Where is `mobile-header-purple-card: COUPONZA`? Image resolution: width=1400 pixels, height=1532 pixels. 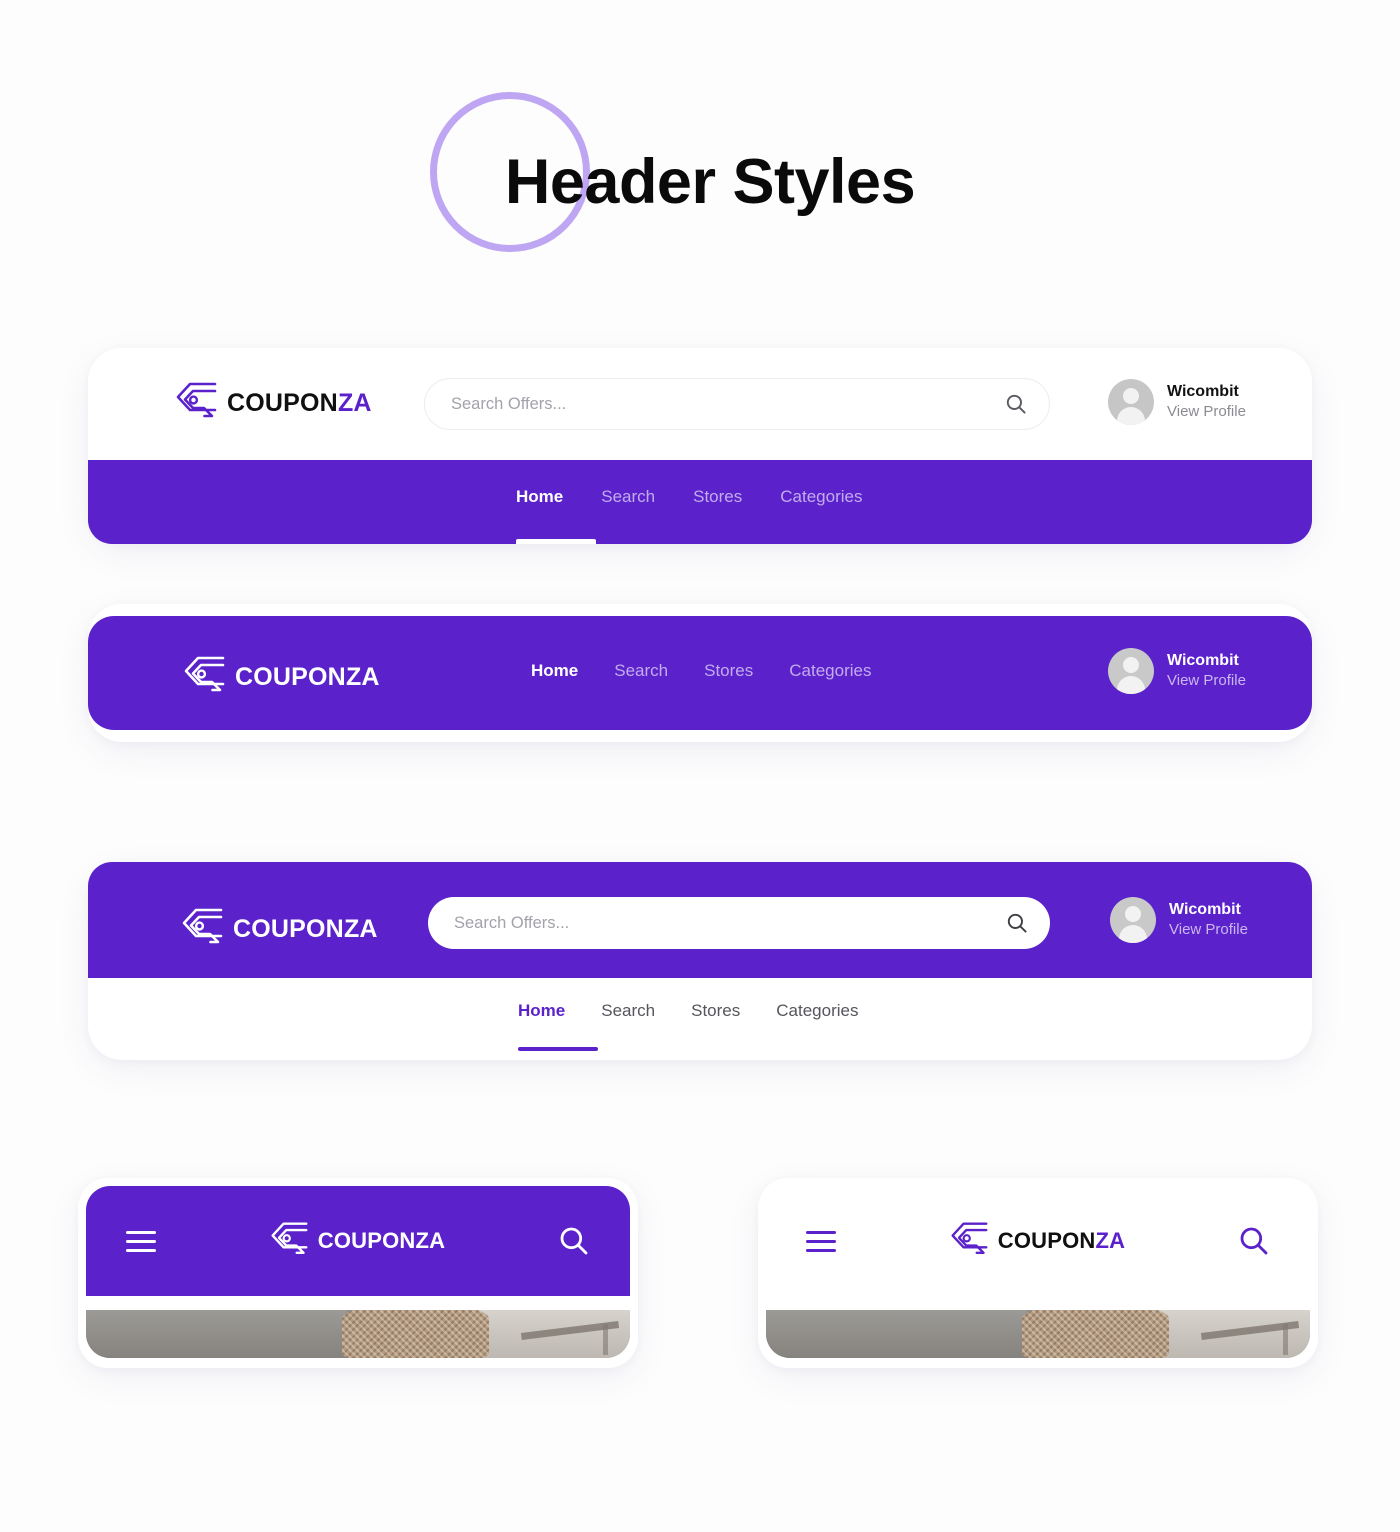 mobile-header-purple-card: COUPONZA is located at coordinates (358, 1273).